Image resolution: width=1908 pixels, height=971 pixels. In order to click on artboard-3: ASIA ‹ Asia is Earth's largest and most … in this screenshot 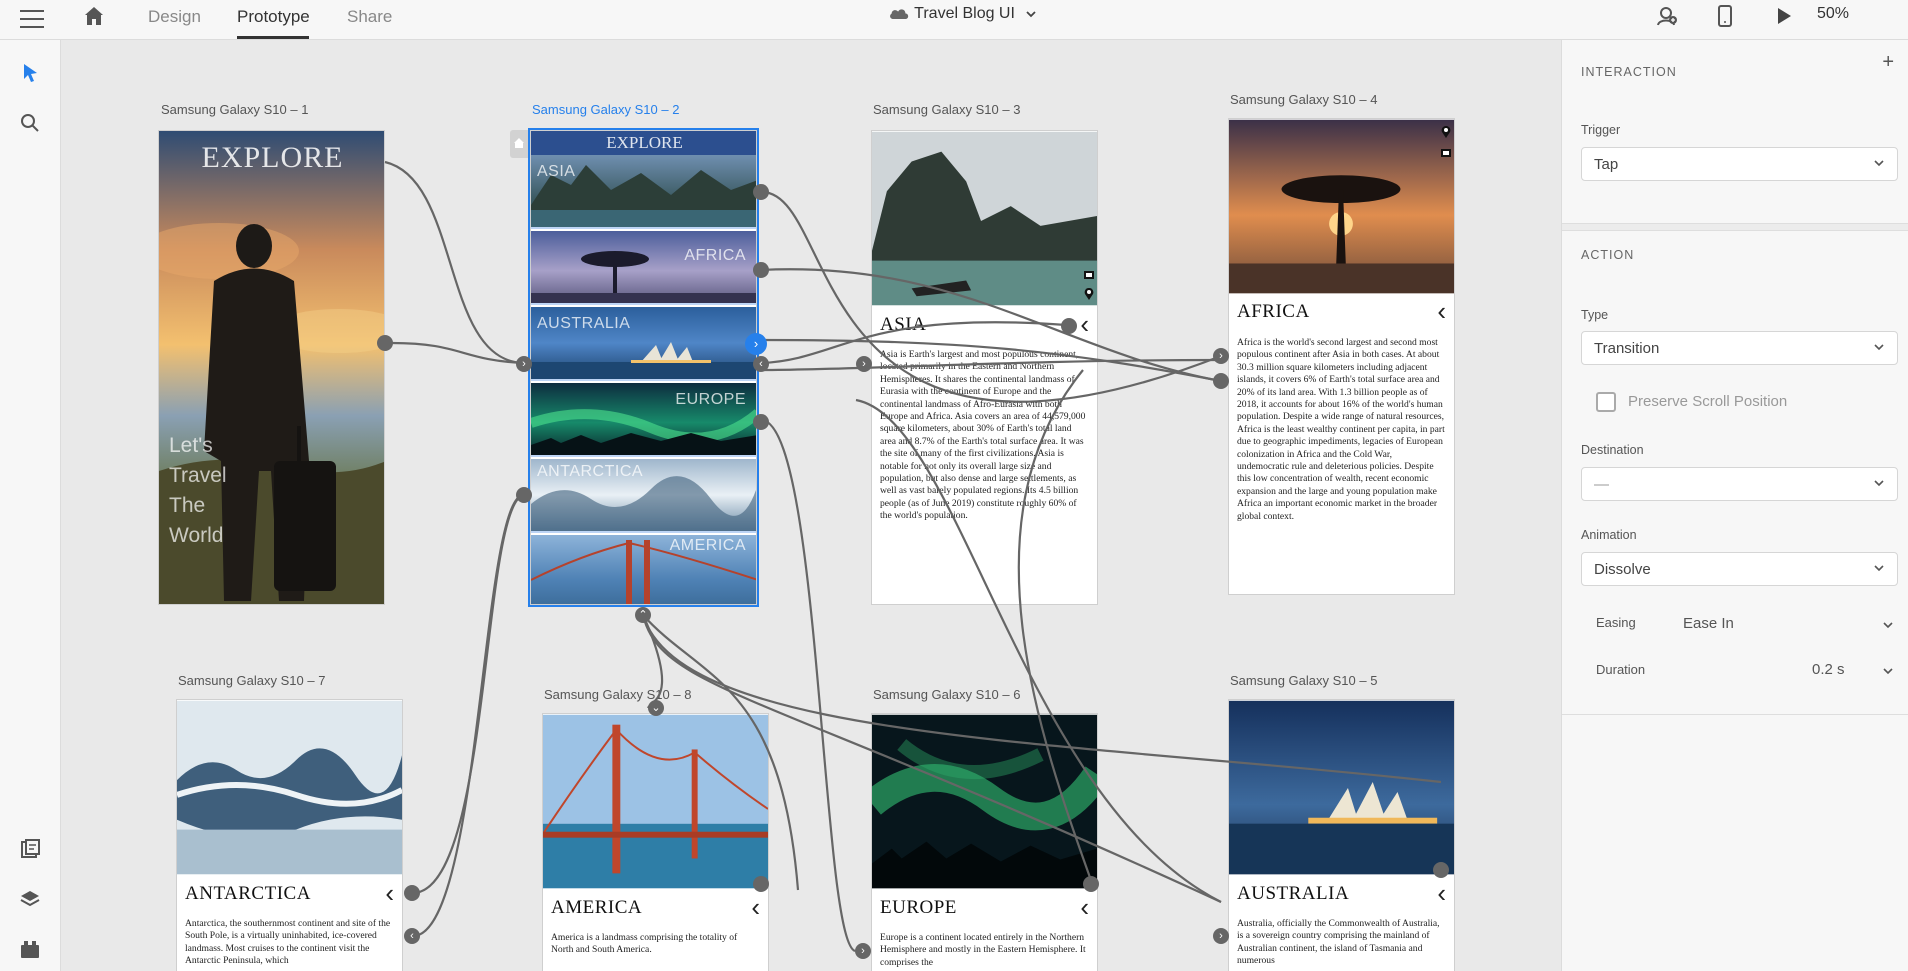, I will do `click(984, 367)`.